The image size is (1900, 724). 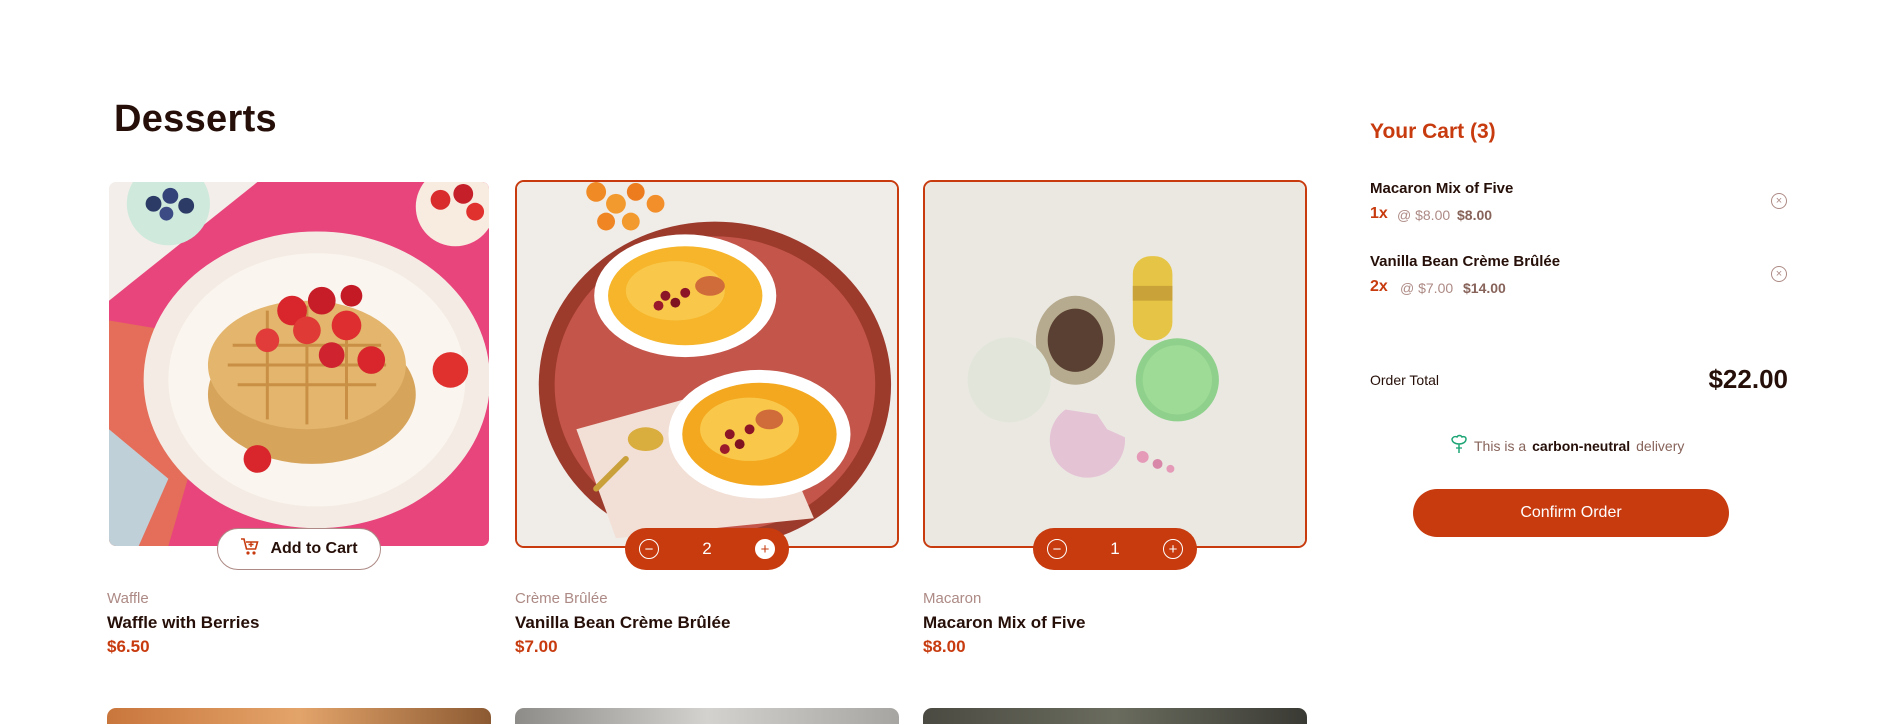 What do you see at coordinates (1571, 513) in the screenshot?
I see `confirm-order-button: Confirm Order` at bounding box center [1571, 513].